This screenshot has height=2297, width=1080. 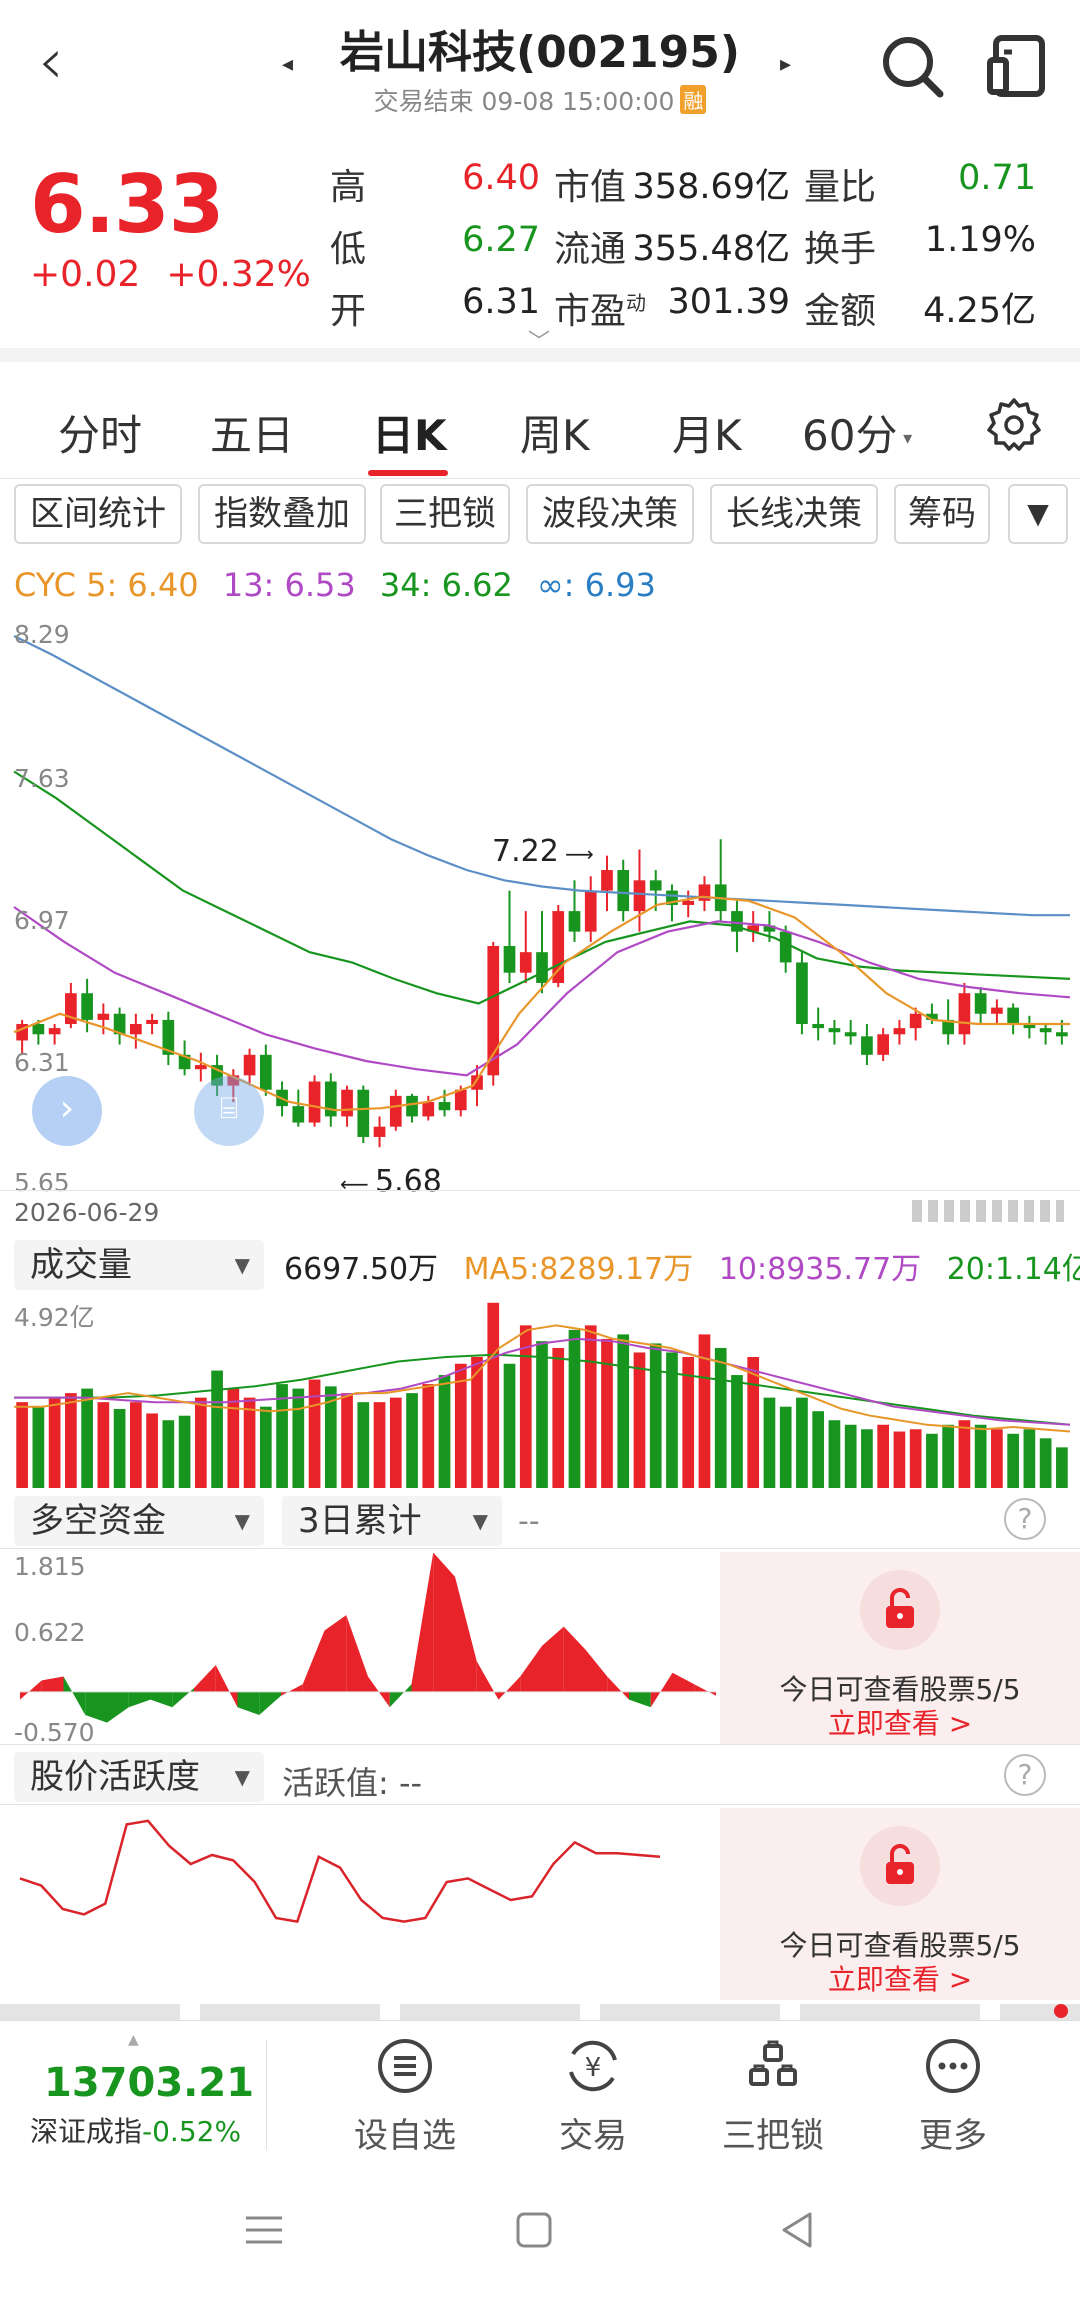 What do you see at coordinates (773, 2096) in the screenshot?
I see `nav-three-locks: 三把锁` at bounding box center [773, 2096].